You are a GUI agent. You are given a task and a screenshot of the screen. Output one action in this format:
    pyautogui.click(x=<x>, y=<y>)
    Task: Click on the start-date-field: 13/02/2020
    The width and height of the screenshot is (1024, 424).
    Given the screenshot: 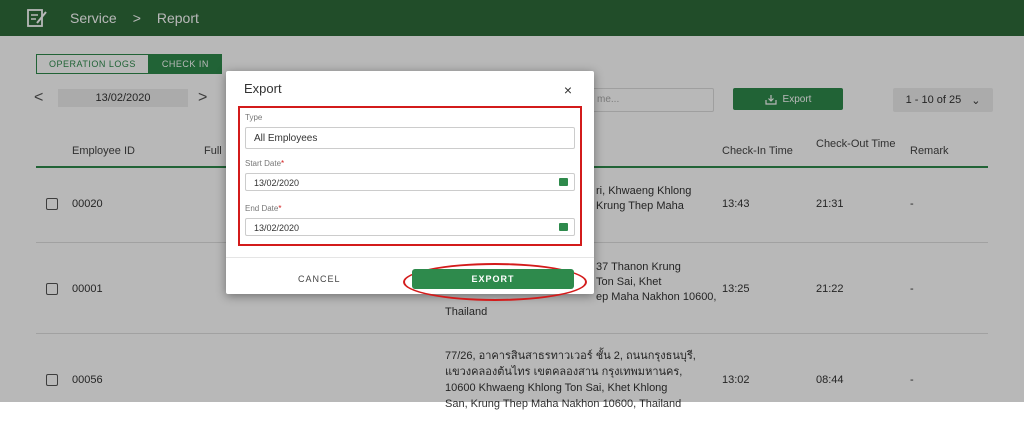 What is the action you would take?
    pyautogui.click(x=410, y=182)
    